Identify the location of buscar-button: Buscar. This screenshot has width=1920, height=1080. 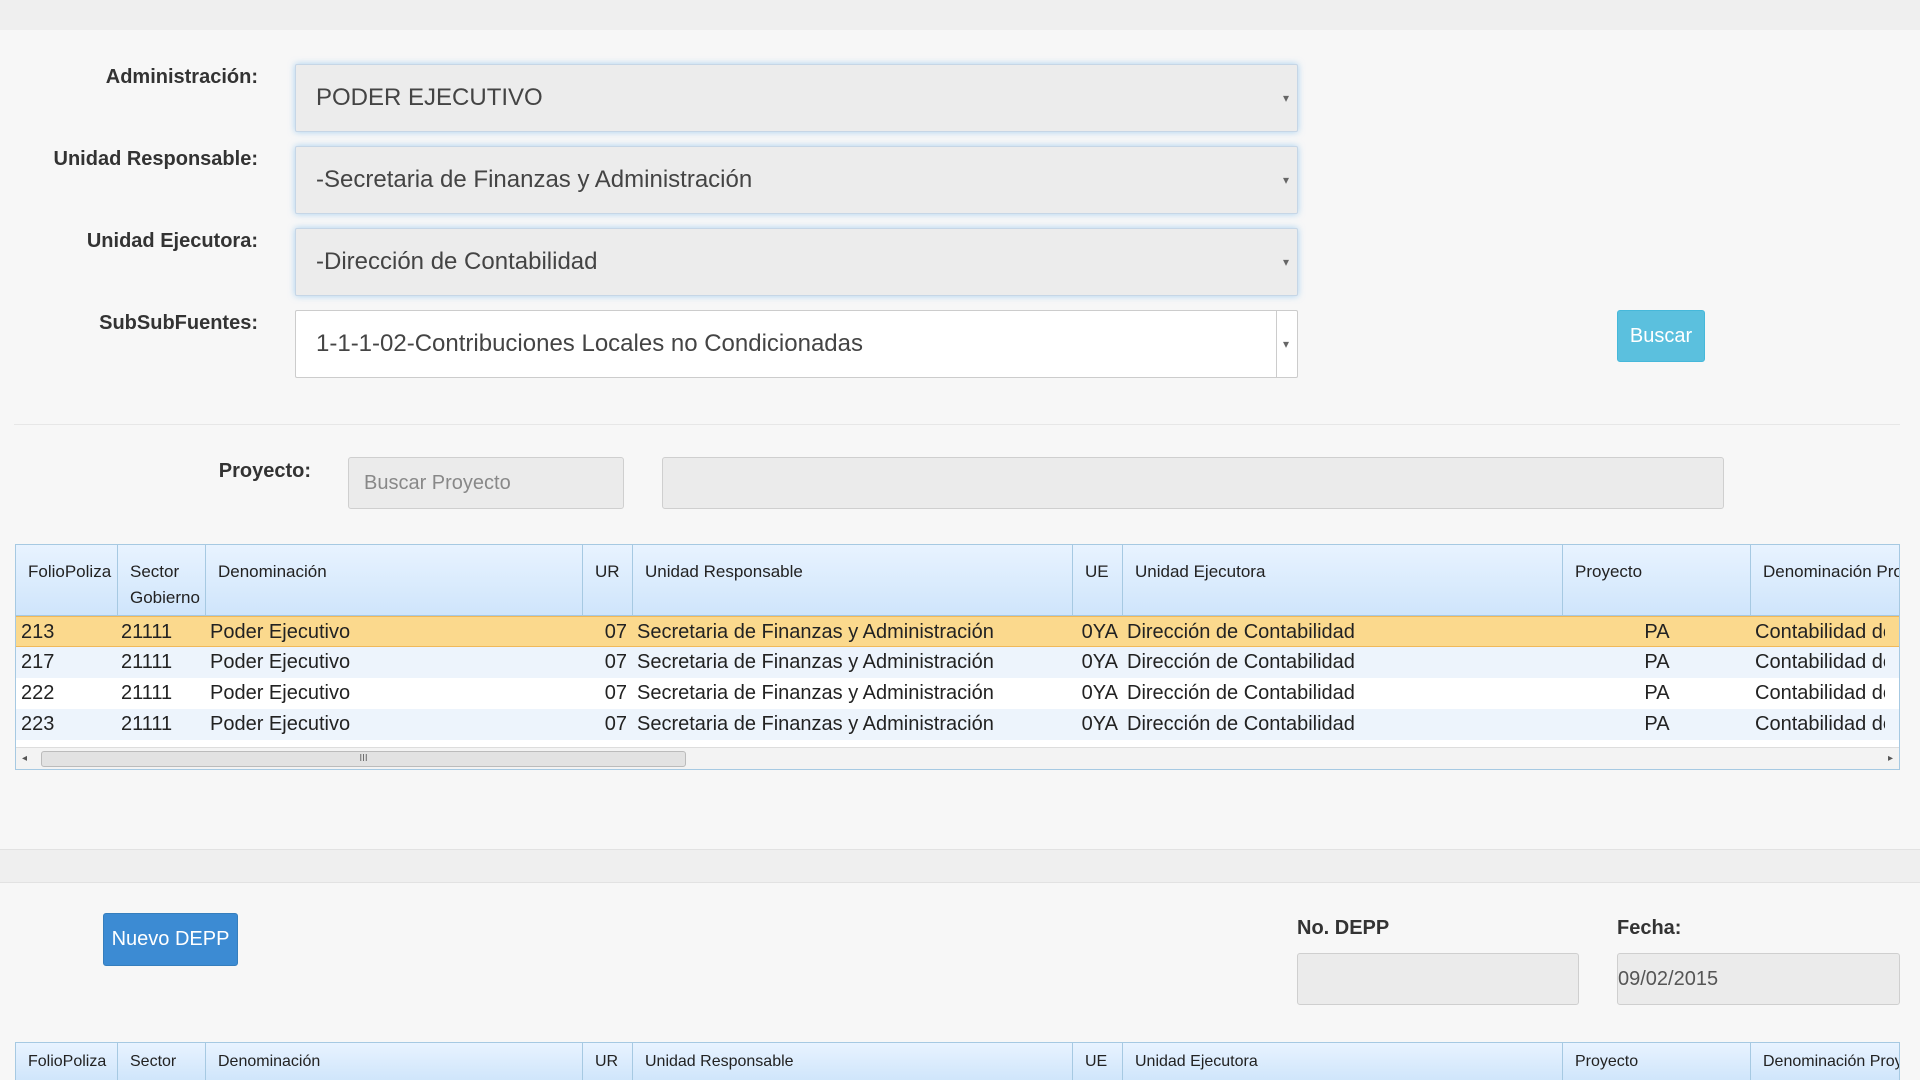
(1661, 336).